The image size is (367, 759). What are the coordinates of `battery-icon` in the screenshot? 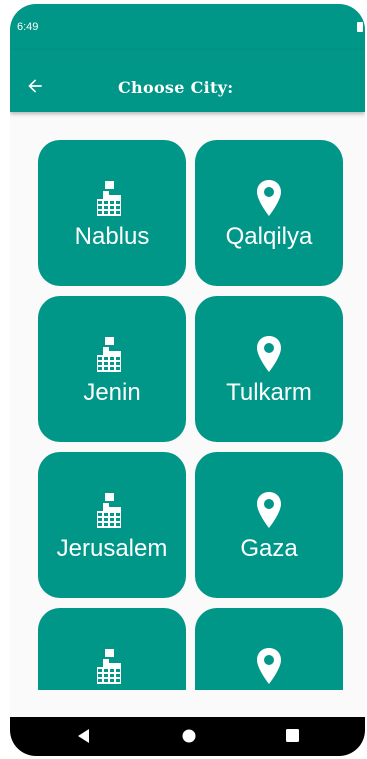 It's located at (360, 27).